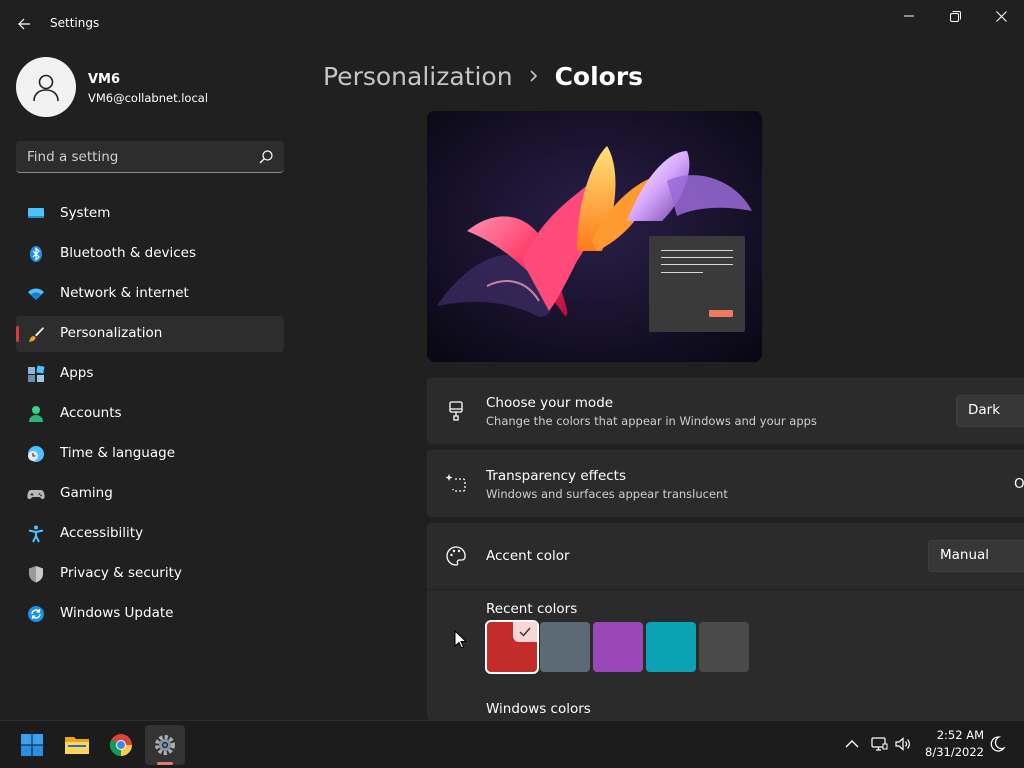 The width and height of the screenshot is (1024, 768). I want to click on taskbar, so click(512, 744).